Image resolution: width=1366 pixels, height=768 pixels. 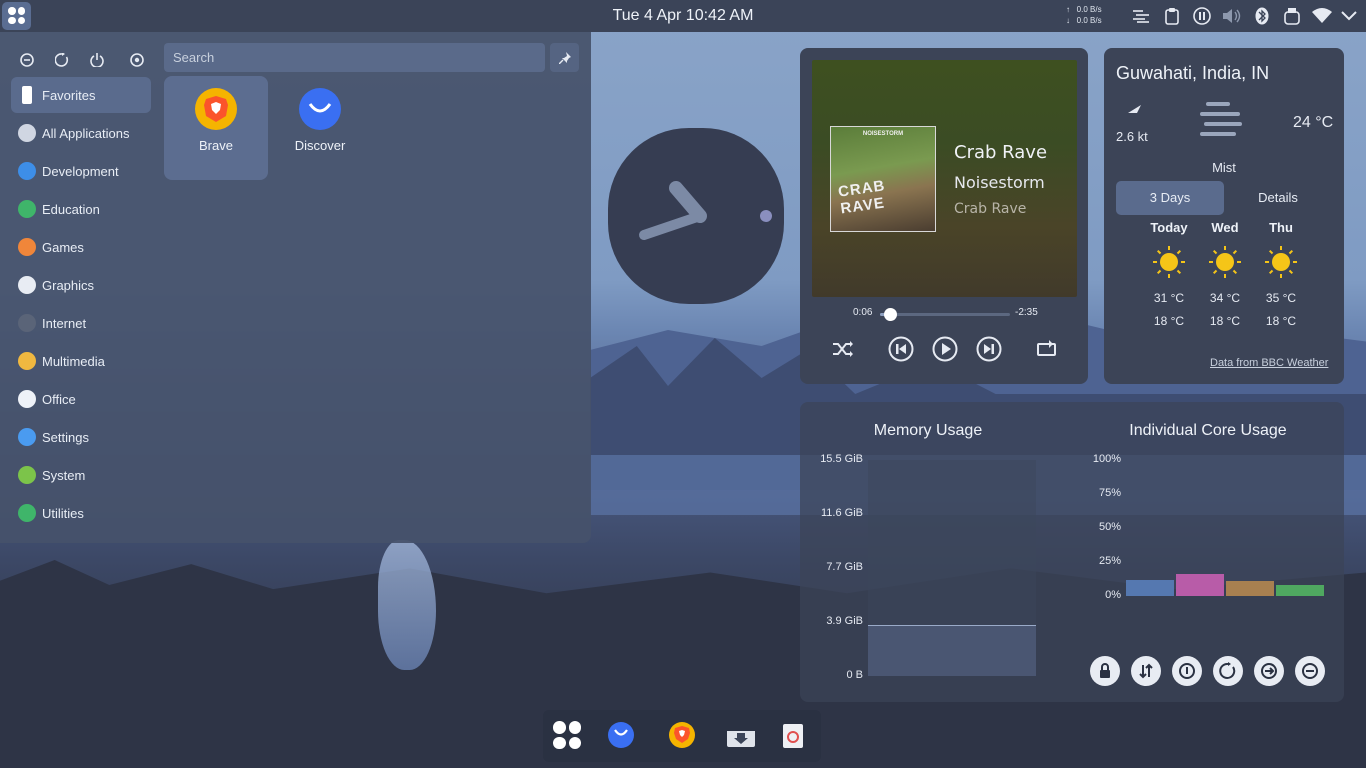 What do you see at coordinates (841, 459) in the screenshot?
I see `memory-axis-tick: 15.5 GiB` at bounding box center [841, 459].